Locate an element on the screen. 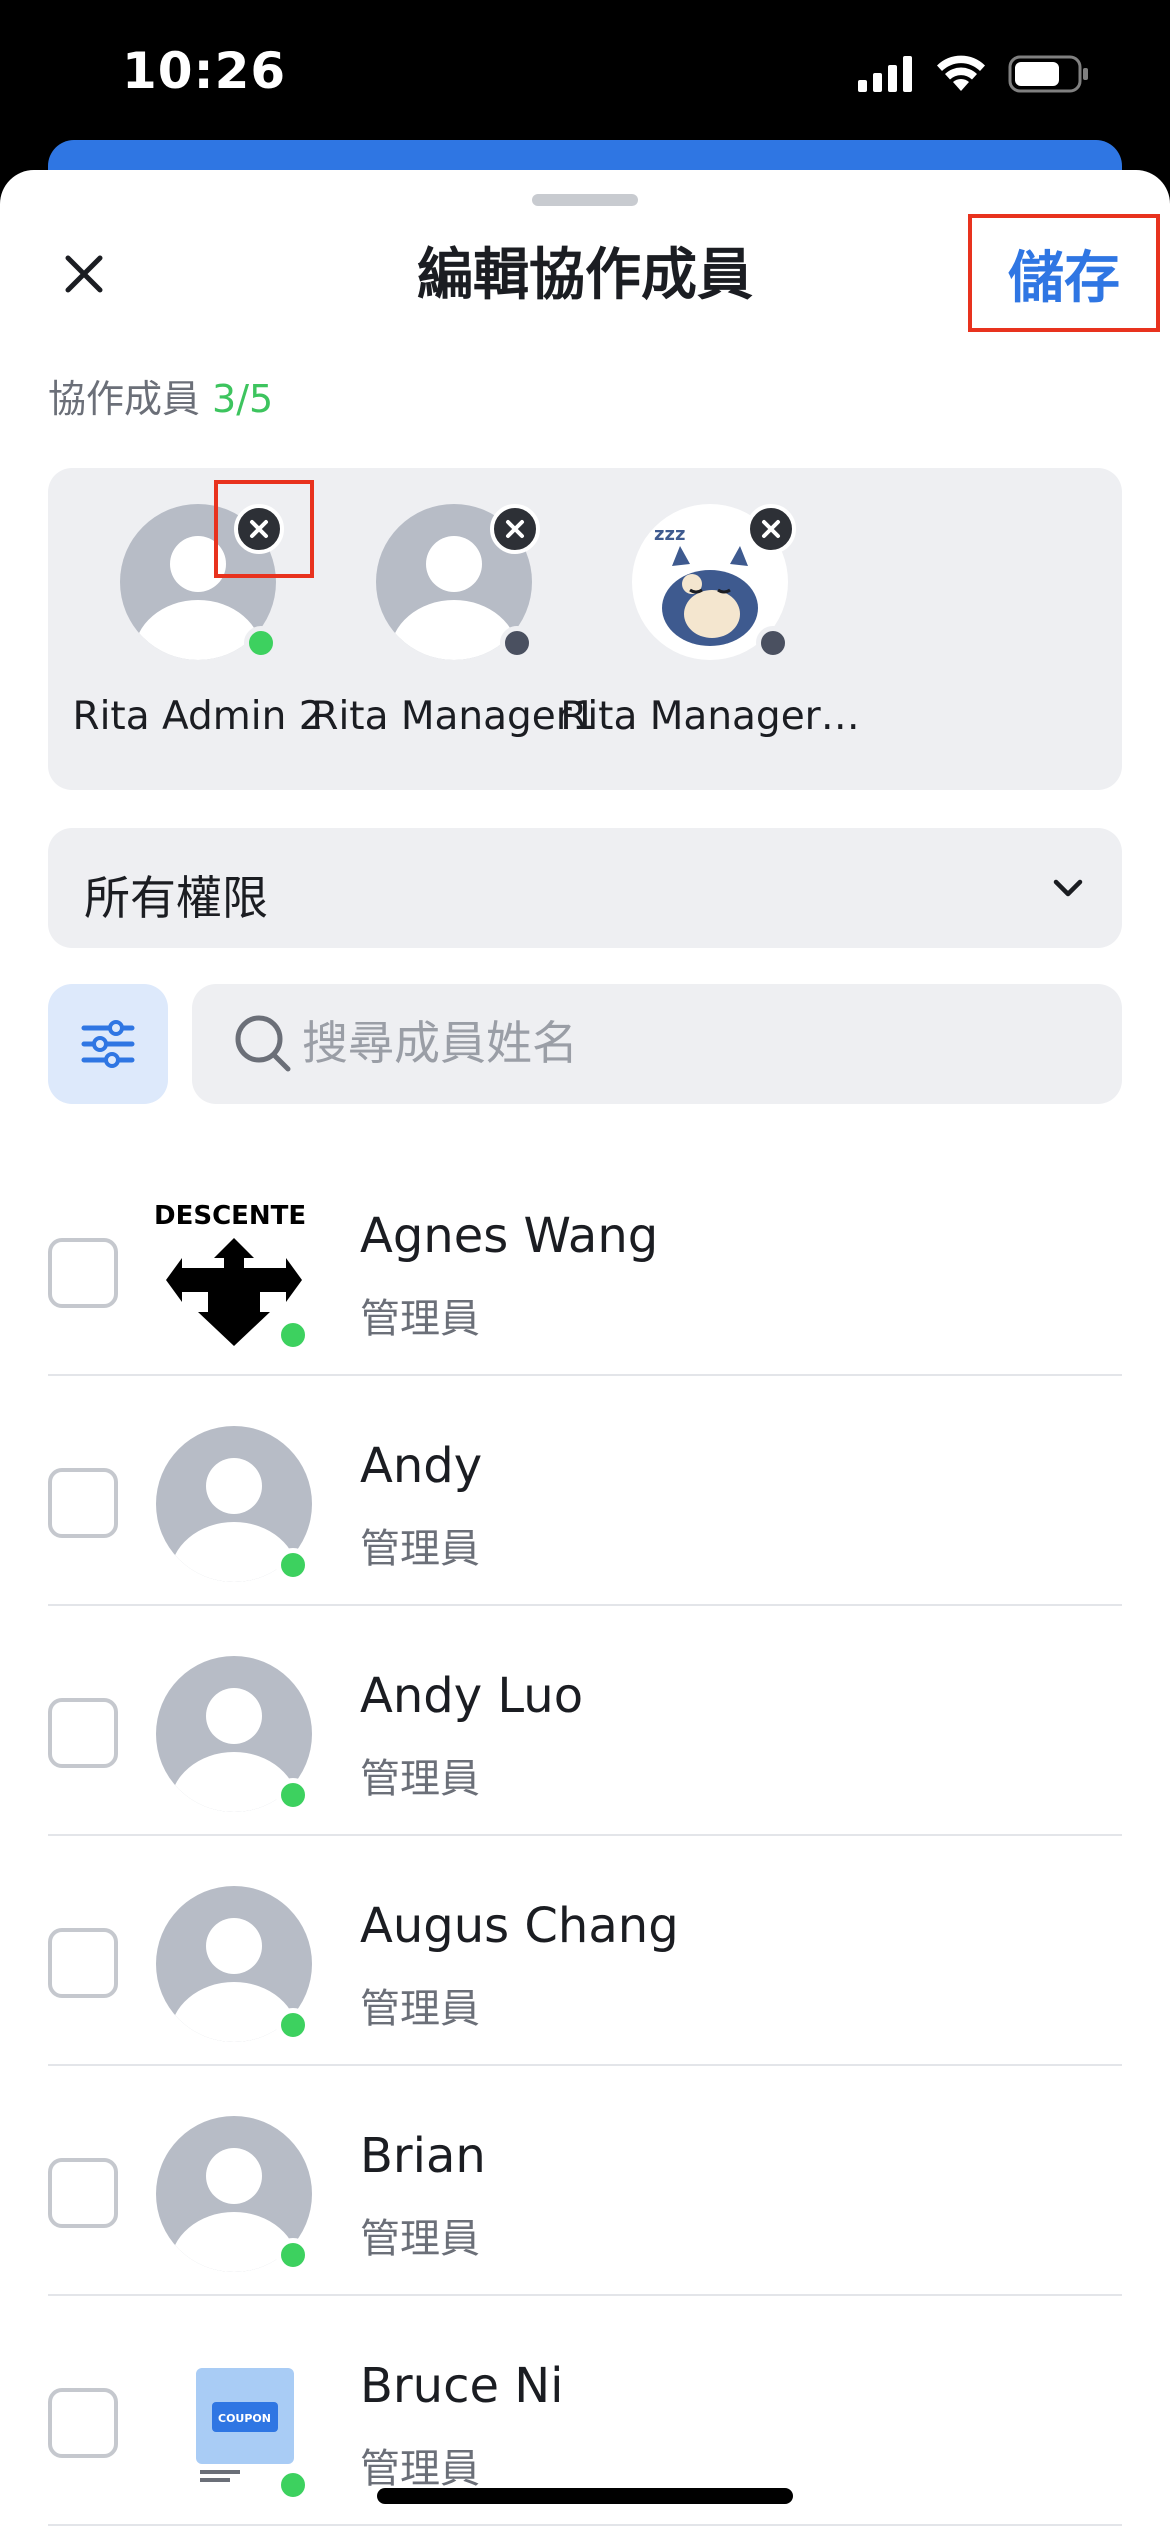 This screenshot has height=2532, width=1170. sliders-icon is located at coordinates (108, 1044).